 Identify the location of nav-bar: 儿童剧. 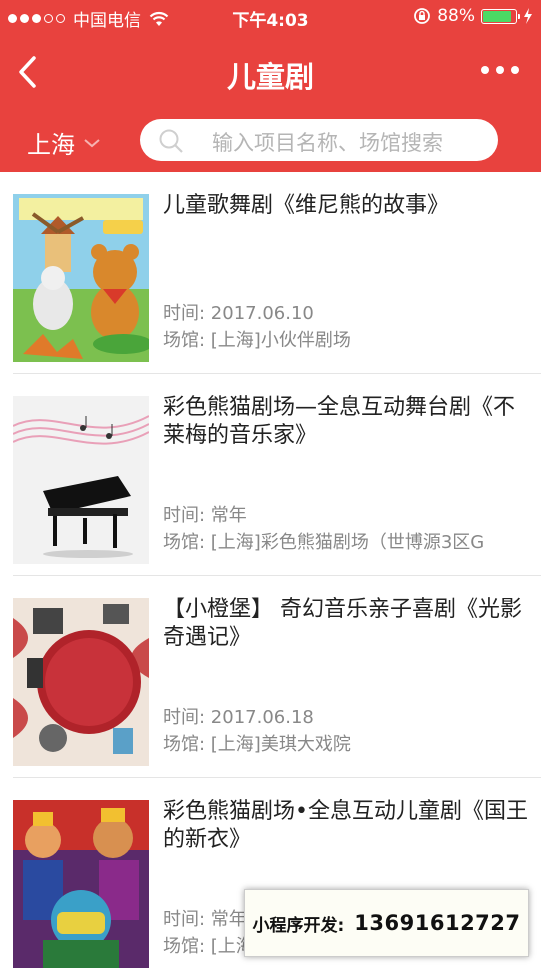
(270, 72).